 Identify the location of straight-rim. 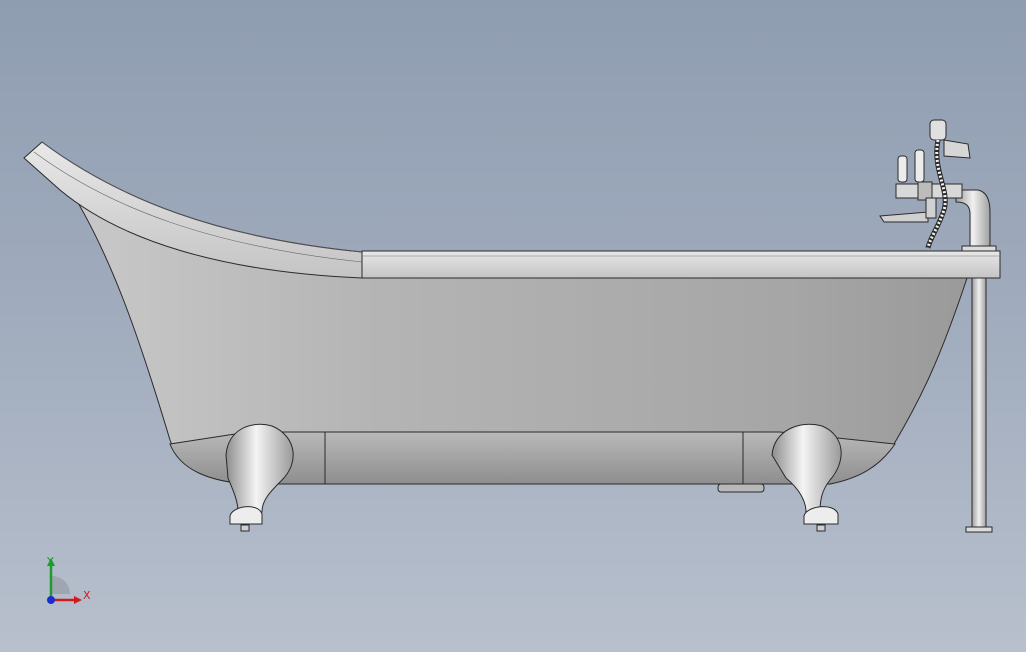
(681, 264).